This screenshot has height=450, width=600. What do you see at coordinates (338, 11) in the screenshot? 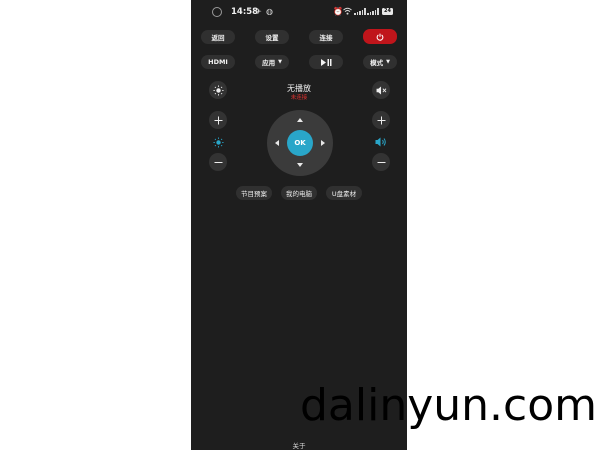
I see `alarm-icon: ⏰` at bounding box center [338, 11].